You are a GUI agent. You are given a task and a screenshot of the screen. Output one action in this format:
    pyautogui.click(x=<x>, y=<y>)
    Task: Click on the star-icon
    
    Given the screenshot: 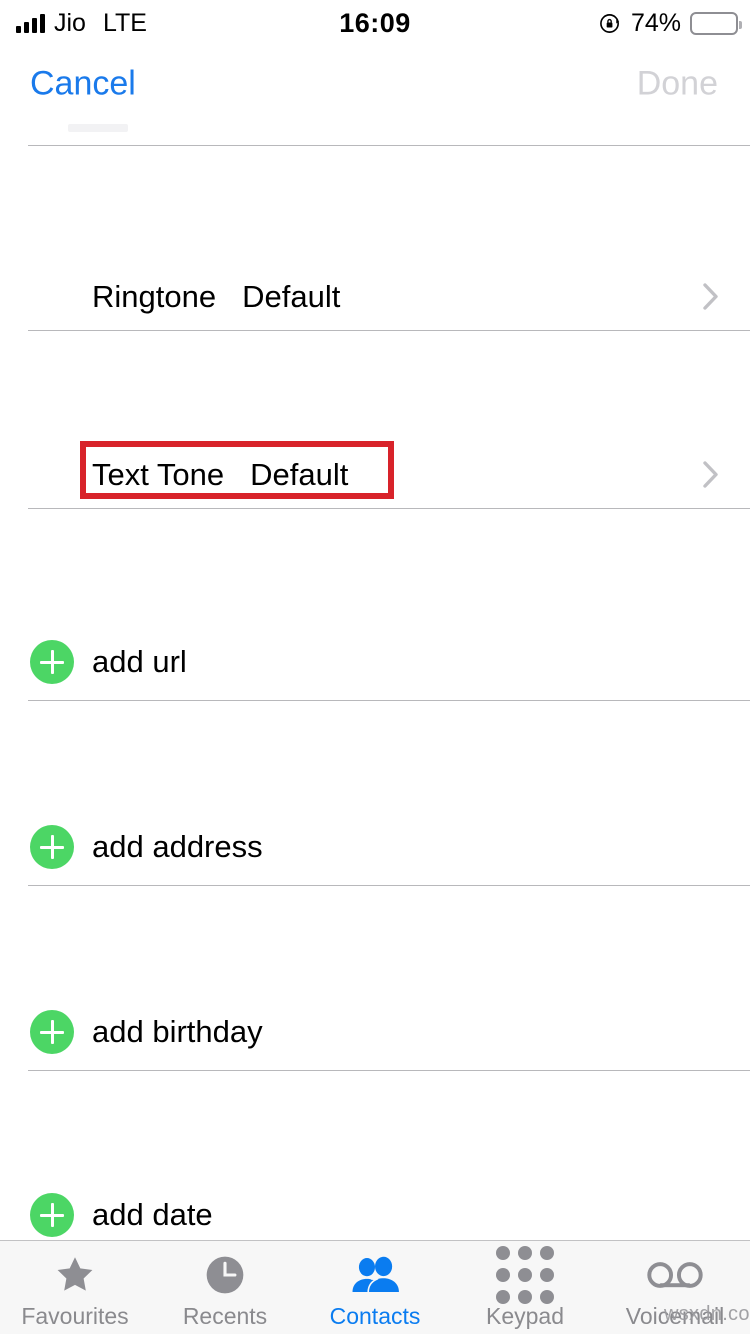 What is the action you would take?
    pyautogui.click(x=75, y=1275)
    